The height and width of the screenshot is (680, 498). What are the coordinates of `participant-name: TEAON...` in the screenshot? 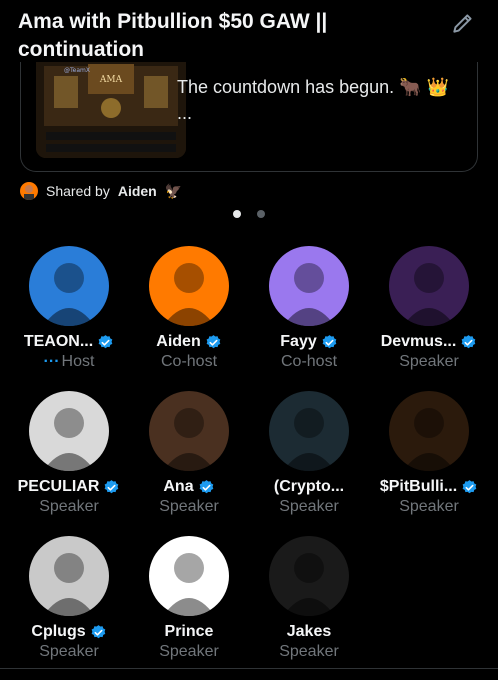 It's located at (58, 341).